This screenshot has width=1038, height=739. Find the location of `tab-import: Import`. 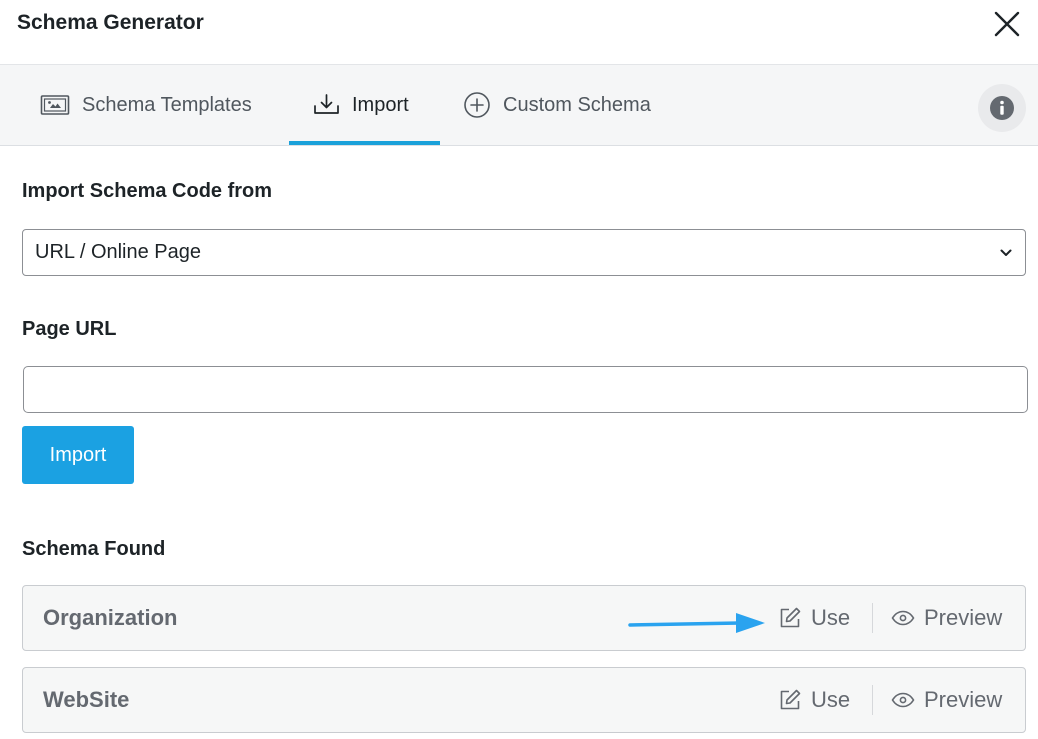

tab-import: Import is located at coordinates (361, 105).